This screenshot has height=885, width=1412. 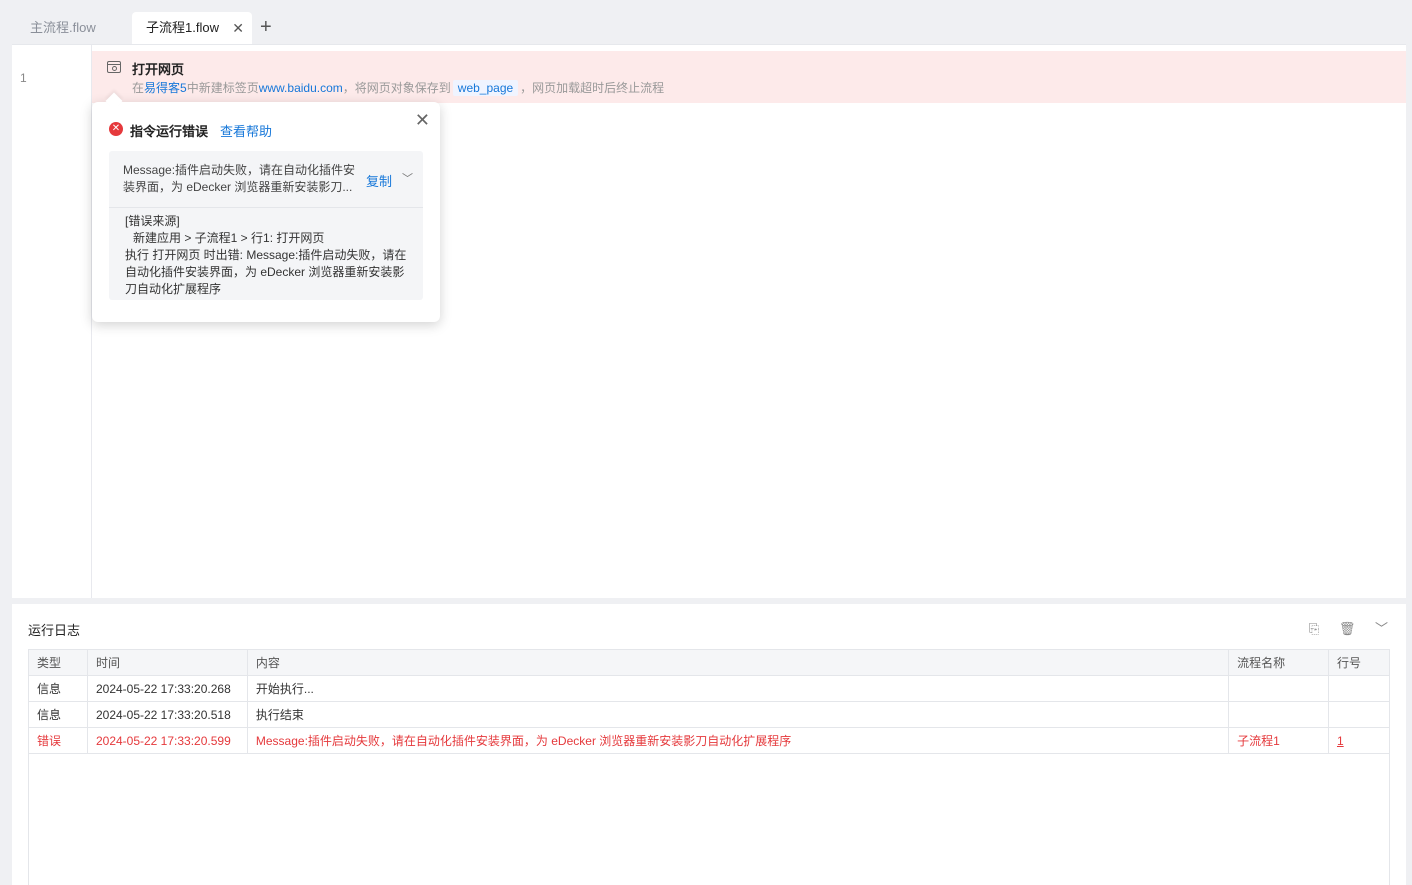 What do you see at coordinates (709, 28) in the screenshot?
I see `tab-bar: 主流程.flow 子流程1.flow ✕ +` at bounding box center [709, 28].